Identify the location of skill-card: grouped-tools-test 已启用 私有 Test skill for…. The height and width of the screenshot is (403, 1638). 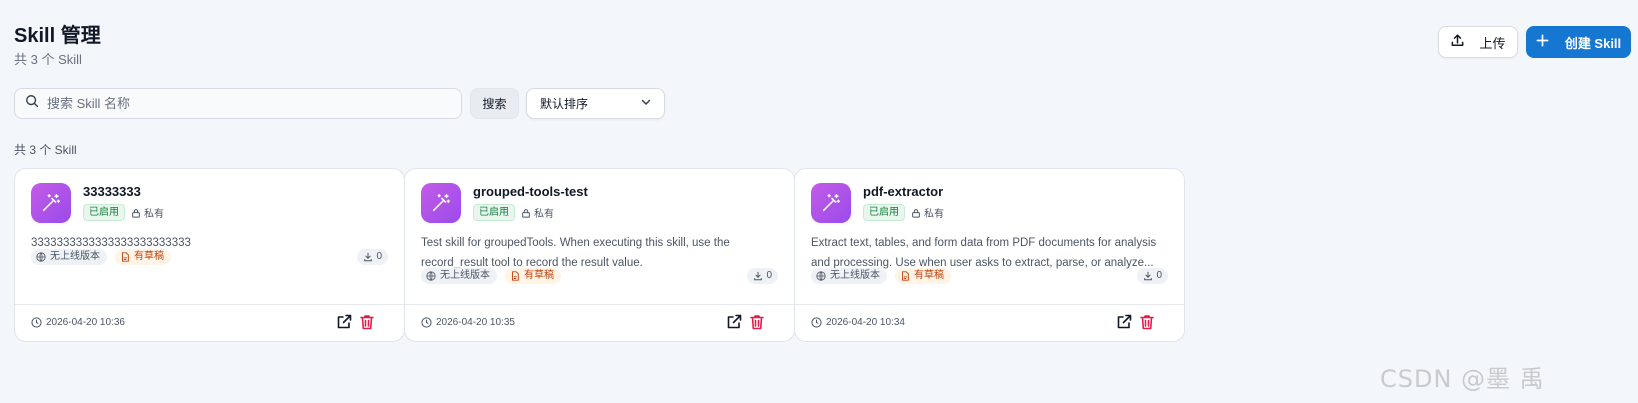
(599, 255).